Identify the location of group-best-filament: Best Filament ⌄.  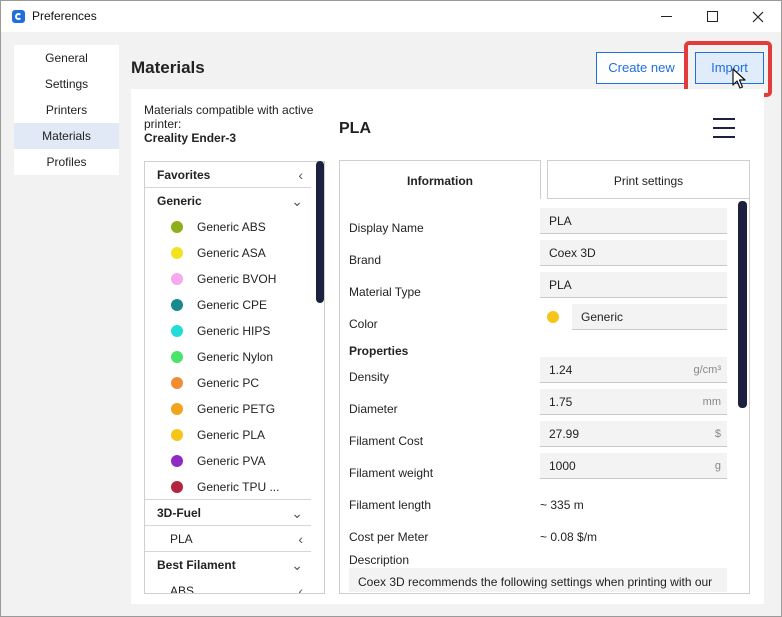
(228, 565).